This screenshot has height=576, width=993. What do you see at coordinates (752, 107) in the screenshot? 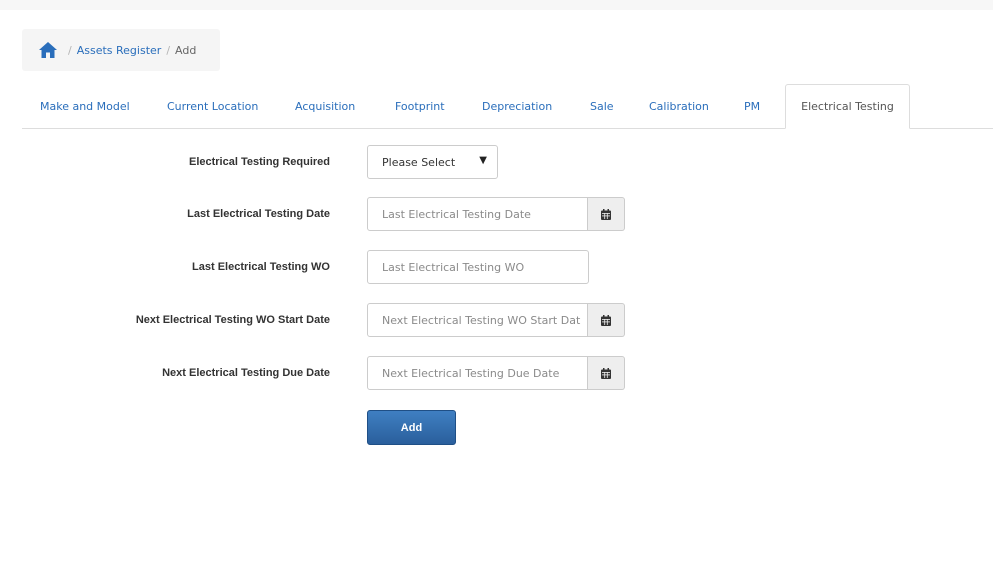
I see `tab-pm: PM` at bounding box center [752, 107].